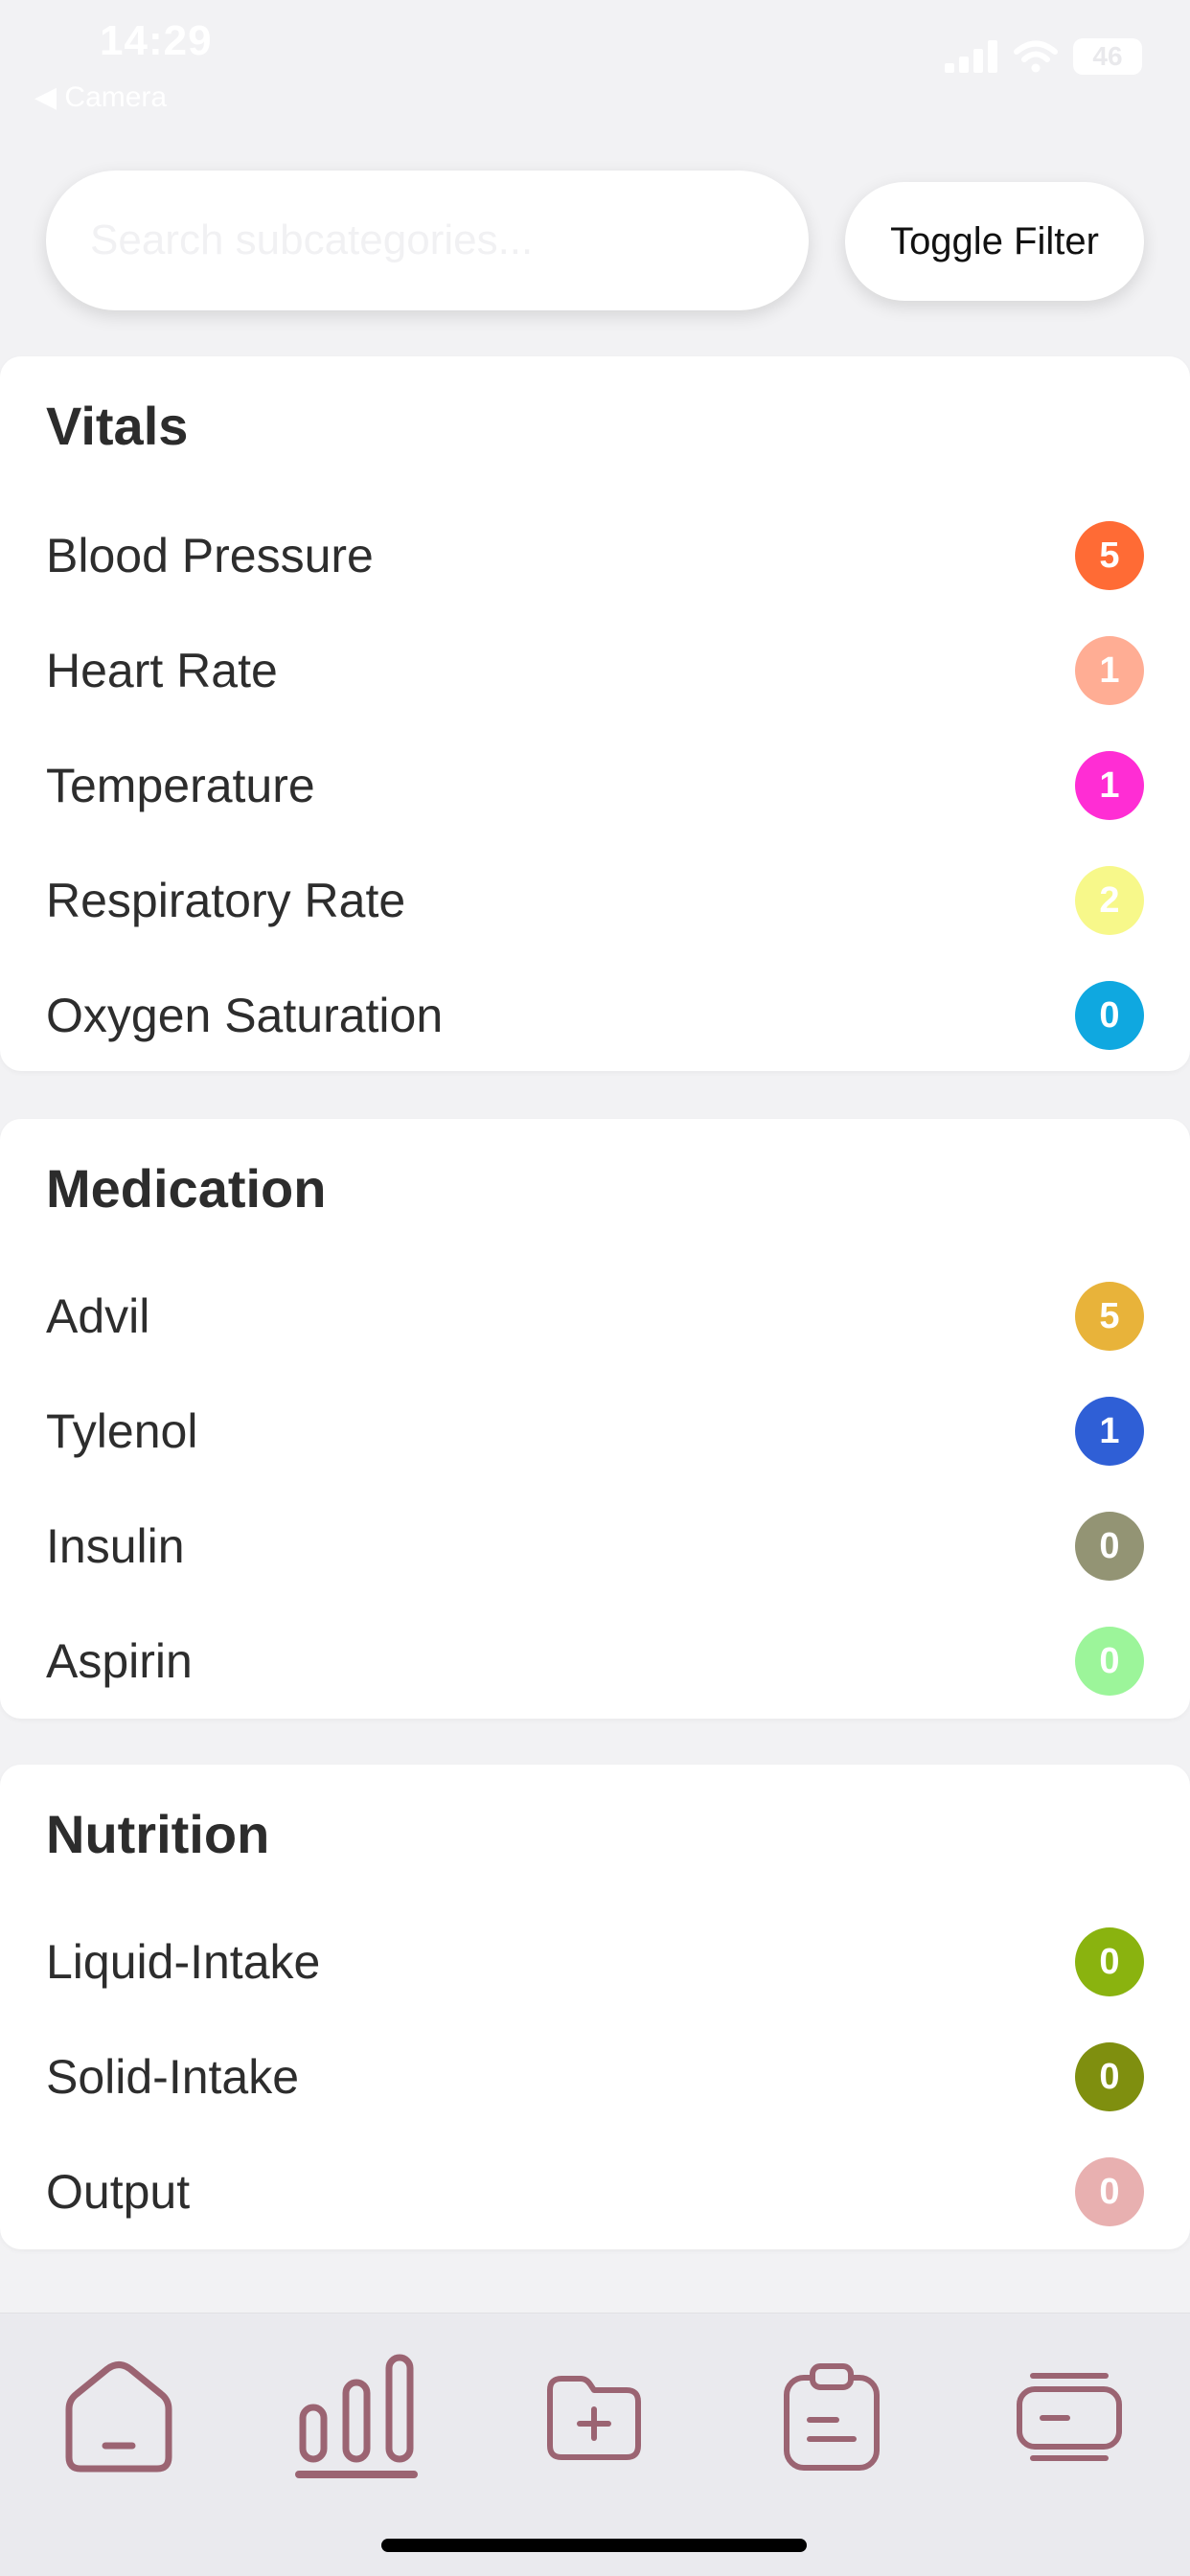 This screenshot has width=1190, height=2576. I want to click on list-item-label: Respiratory Rate, so click(226, 900).